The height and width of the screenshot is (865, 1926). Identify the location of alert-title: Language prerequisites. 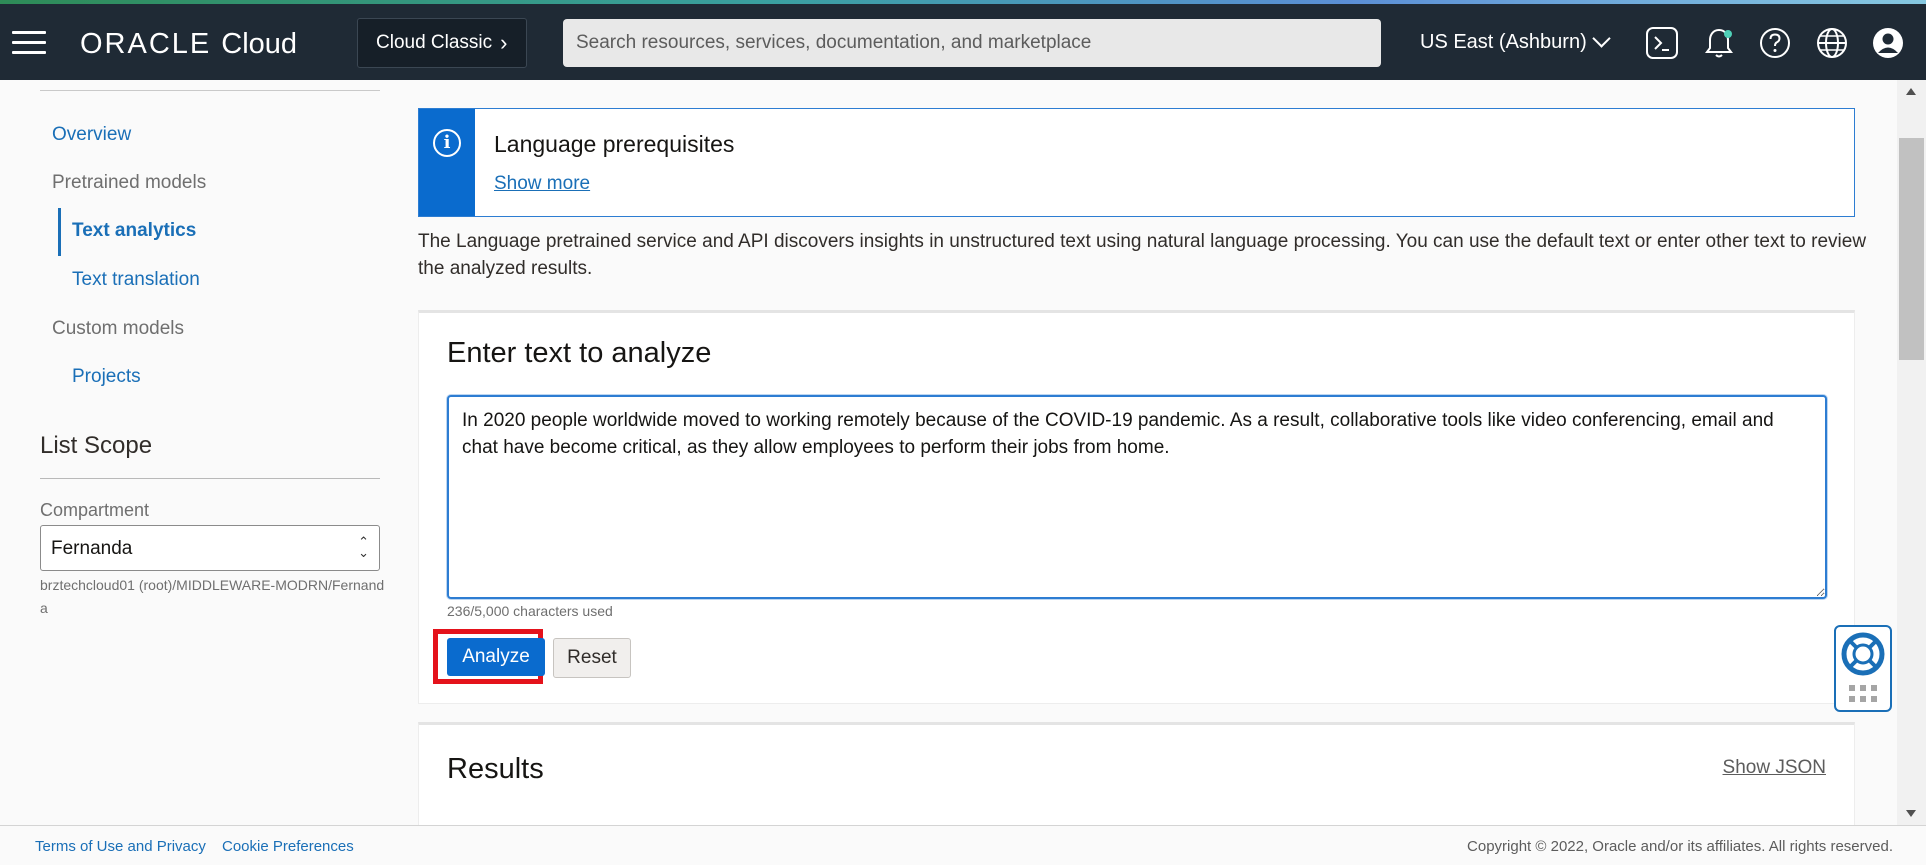
(614, 144).